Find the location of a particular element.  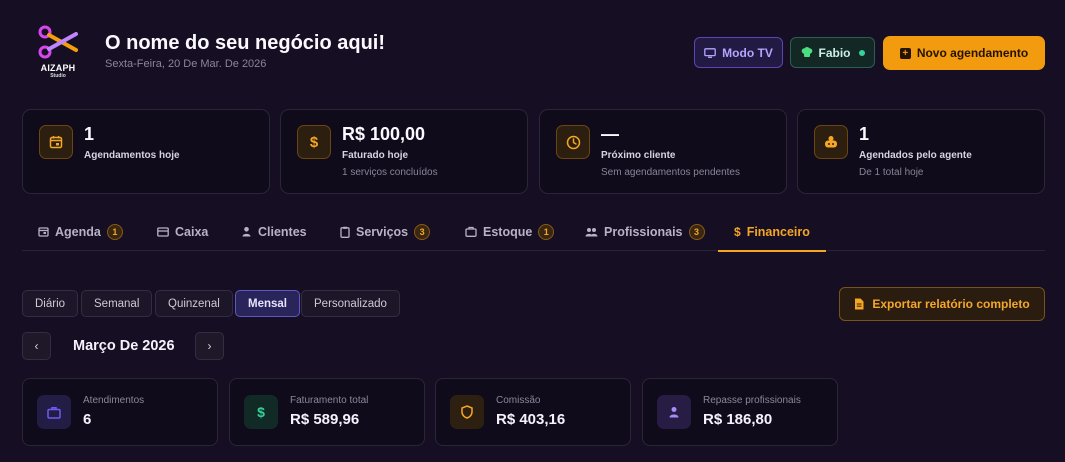

tab-label: Agenda is located at coordinates (78, 231).